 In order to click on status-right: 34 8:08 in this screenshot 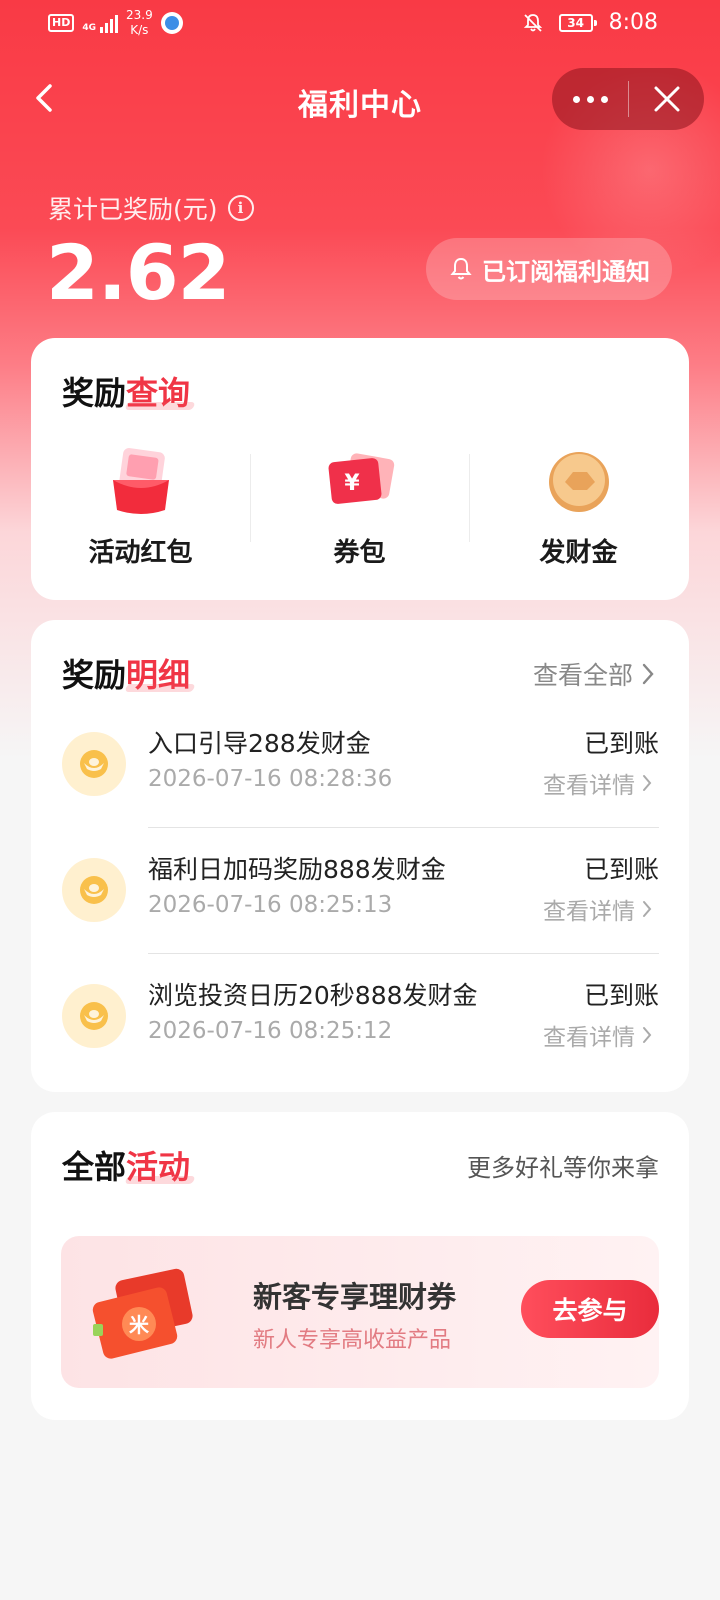, I will do `click(590, 22)`.